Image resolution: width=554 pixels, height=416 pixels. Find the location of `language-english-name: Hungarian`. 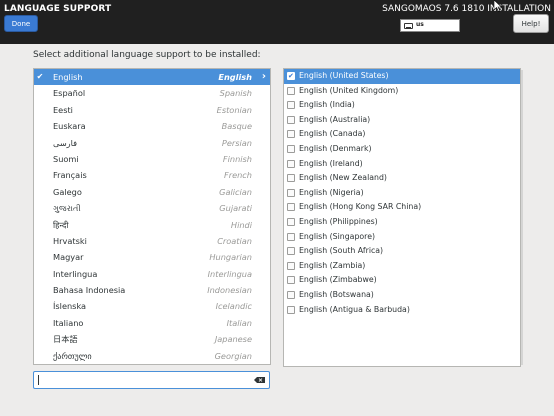

language-english-name: Hungarian is located at coordinates (230, 257).